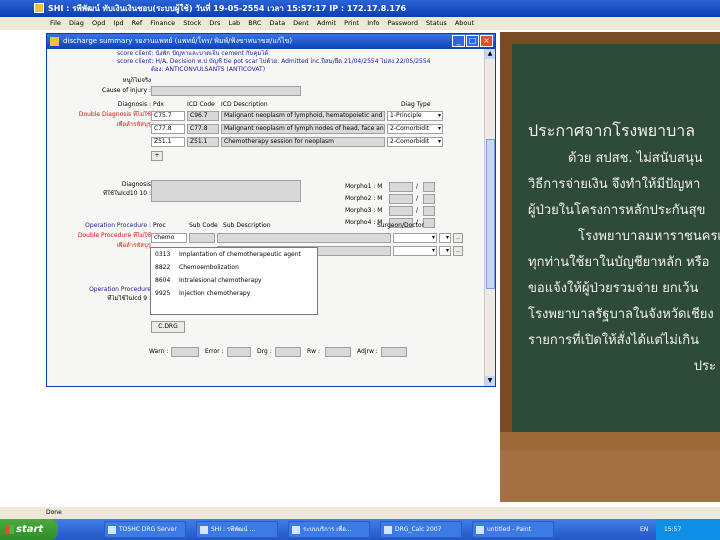 The image size is (720, 540). I want to click on double-procedure-label-2: เพื่อลำรหัสบุรุ, so click(133, 245).